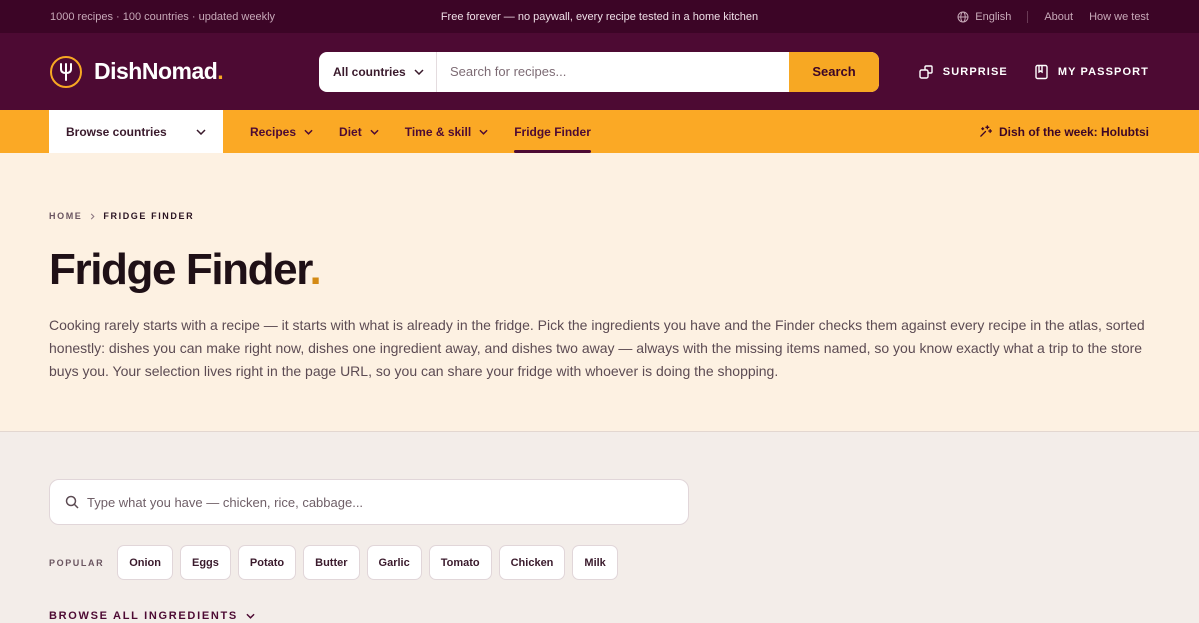 The height and width of the screenshot is (623, 1199). I want to click on chevron-right-icon, so click(93, 216).